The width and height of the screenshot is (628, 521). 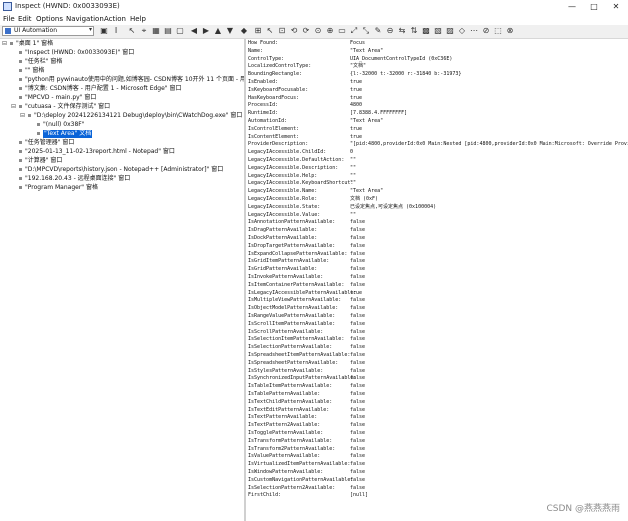 What do you see at coordinates (116, 31) in the screenshot?
I see `toolbar-button-1-icon: I` at bounding box center [116, 31].